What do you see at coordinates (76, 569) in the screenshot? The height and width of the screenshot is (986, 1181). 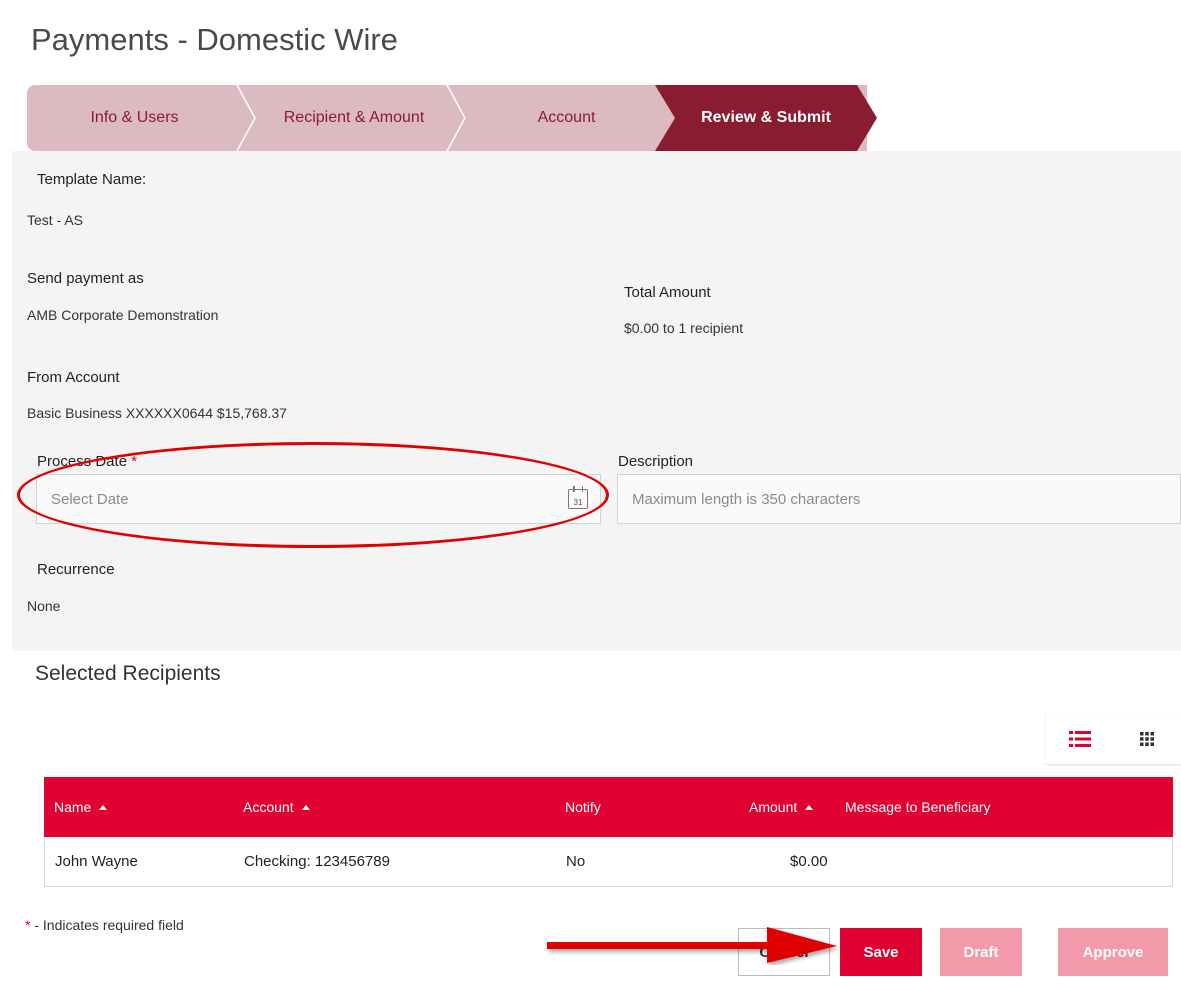 I see `recurrence-label: Recurrence` at bounding box center [76, 569].